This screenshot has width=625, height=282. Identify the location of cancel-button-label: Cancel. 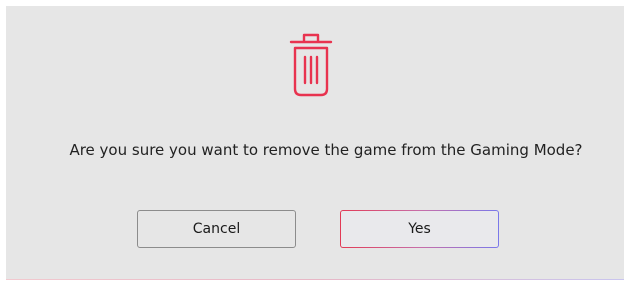
(216, 229).